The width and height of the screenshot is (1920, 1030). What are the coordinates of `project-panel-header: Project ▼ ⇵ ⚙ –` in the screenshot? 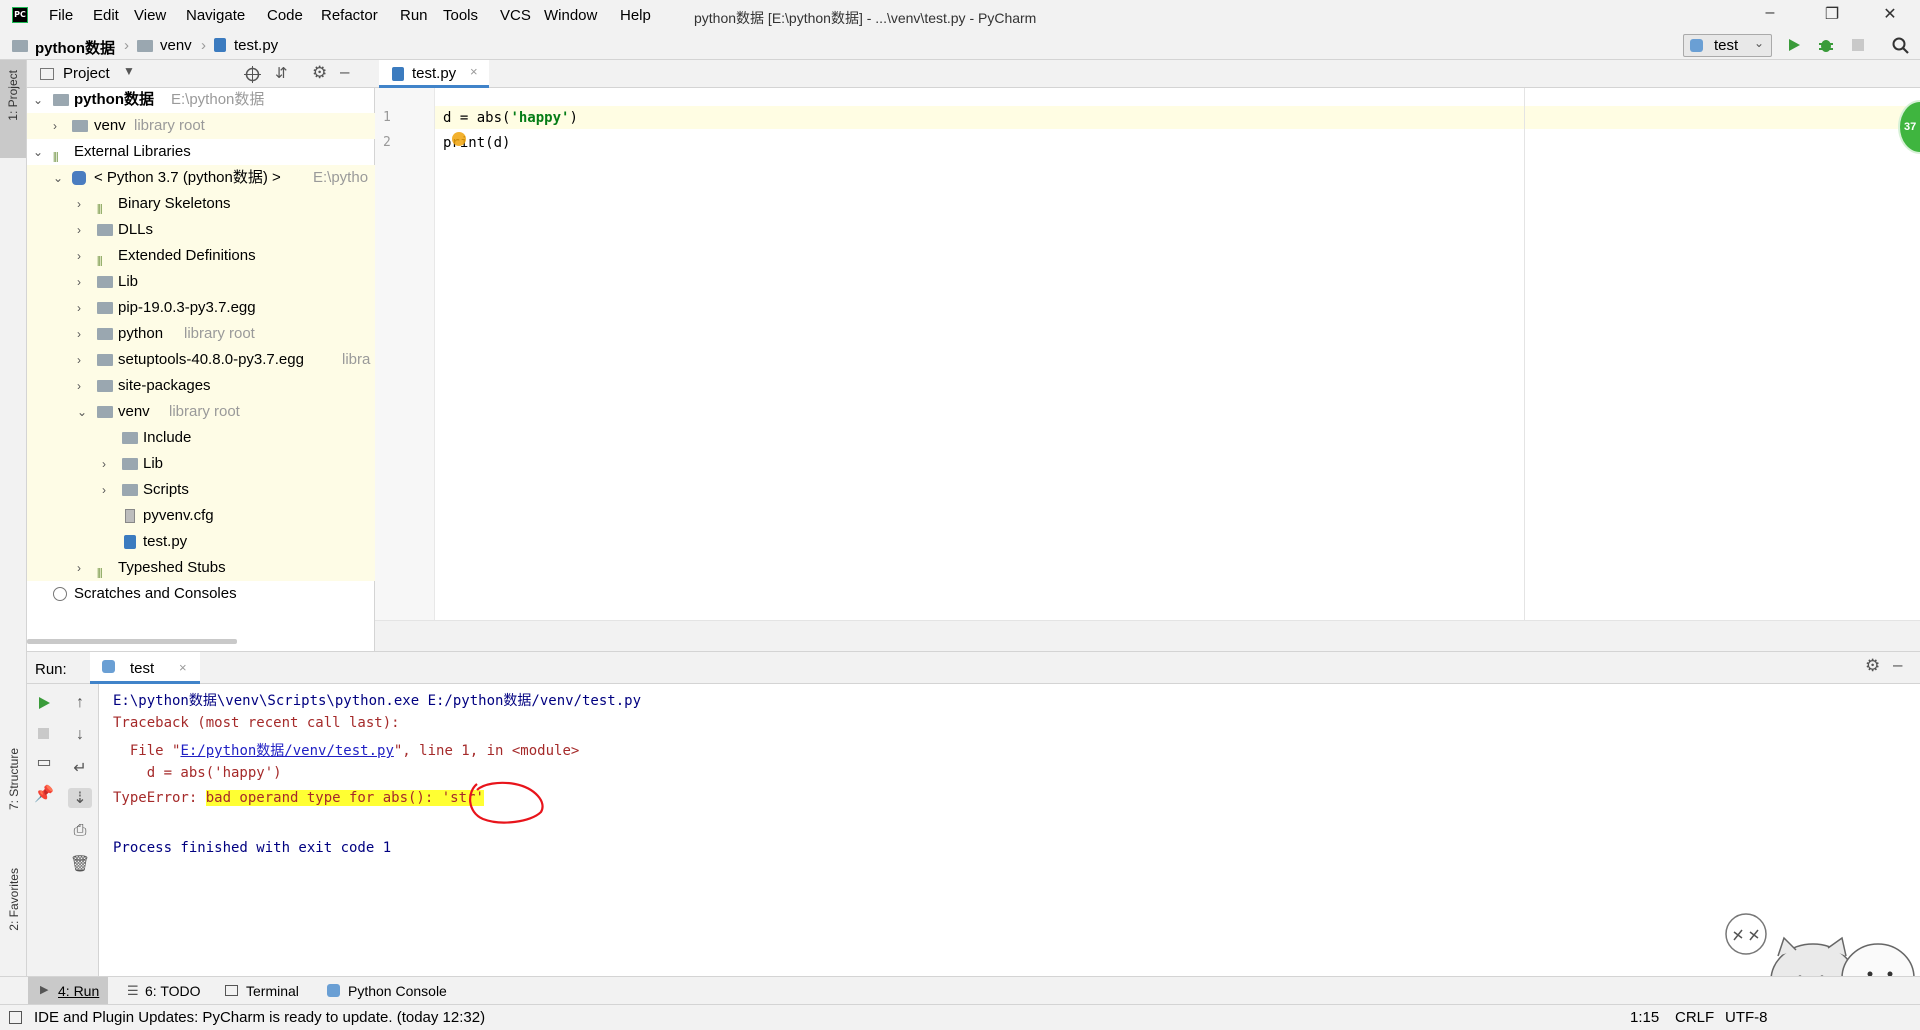 It's located at (201, 74).